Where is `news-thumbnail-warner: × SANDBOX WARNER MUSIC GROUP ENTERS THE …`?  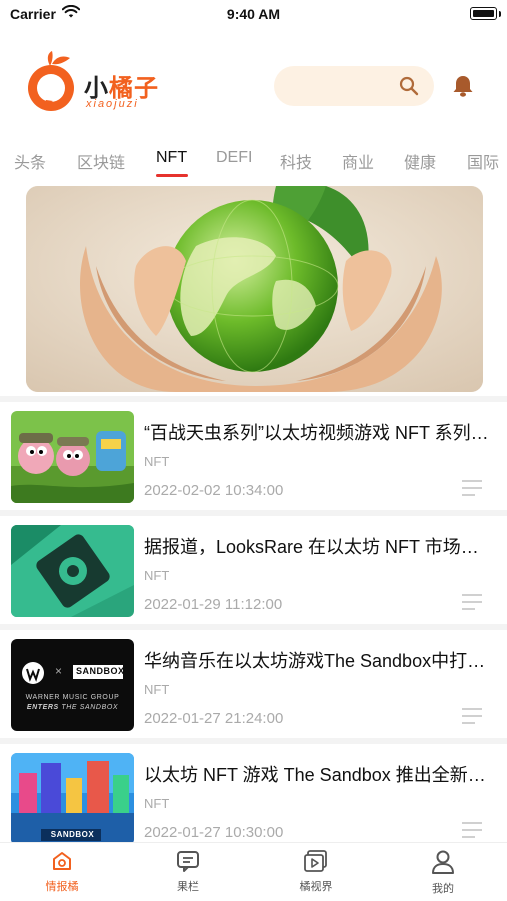
news-thumbnail-warner: × SANDBOX WARNER MUSIC GROUP ENTERS THE … is located at coordinates (72, 685).